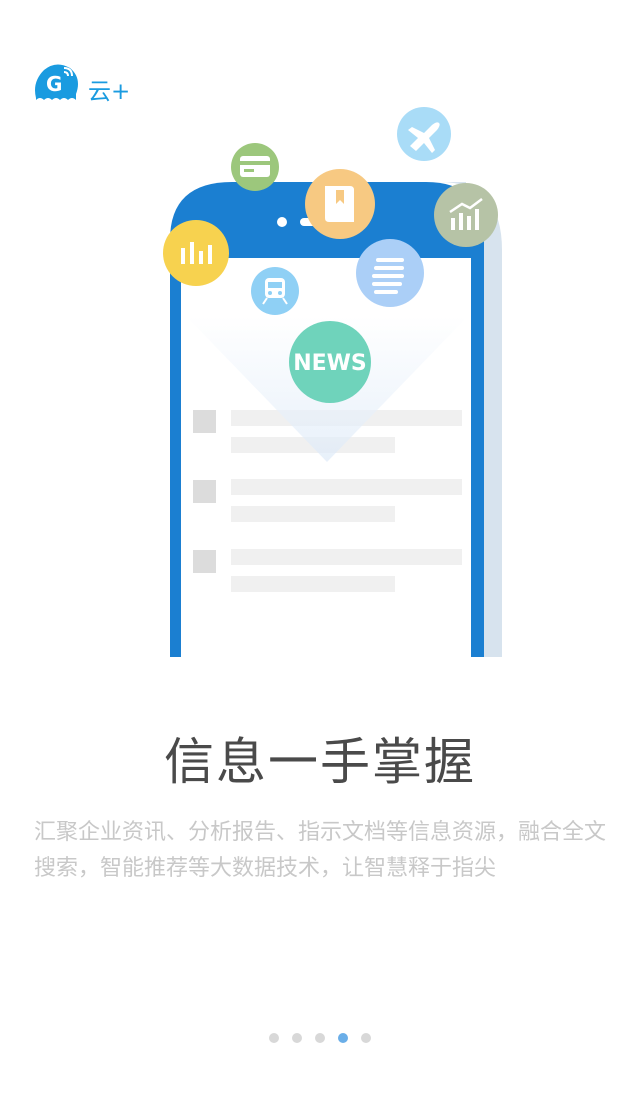  What do you see at coordinates (390, 273) in the screenshot?
I see `document-icon` at bounding box center [390, 273].